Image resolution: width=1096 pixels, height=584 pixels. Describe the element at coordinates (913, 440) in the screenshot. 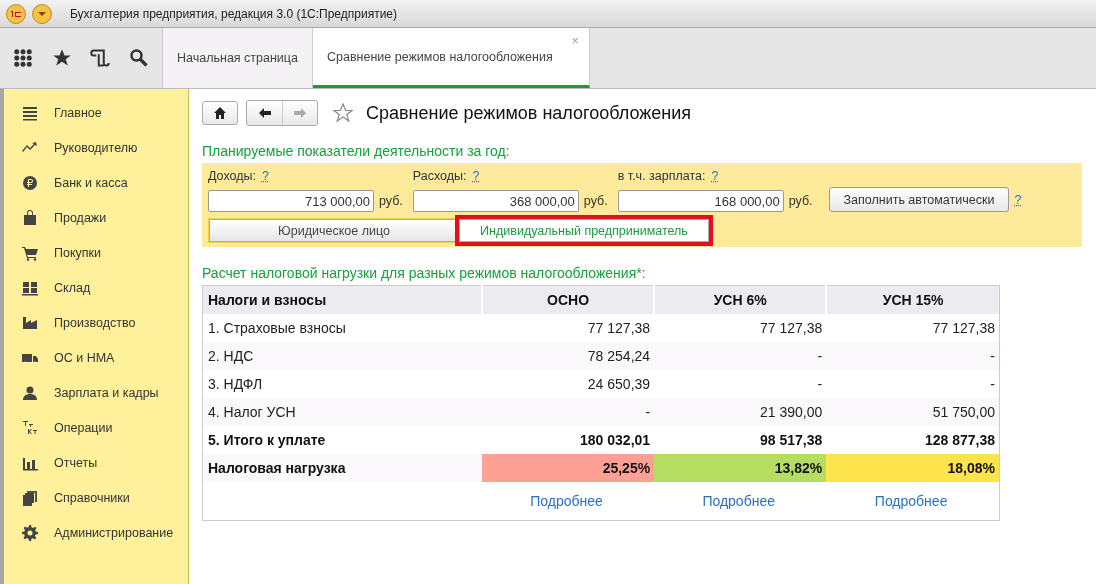

I see `table-cell: 128 877,38` at that location.